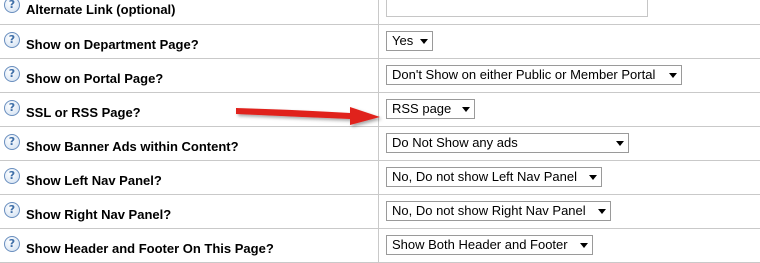 Image resolution: width=760 pixels, height=263 pixels. I want to click on ssl-rss-select: RSS page, so click(430, 109).